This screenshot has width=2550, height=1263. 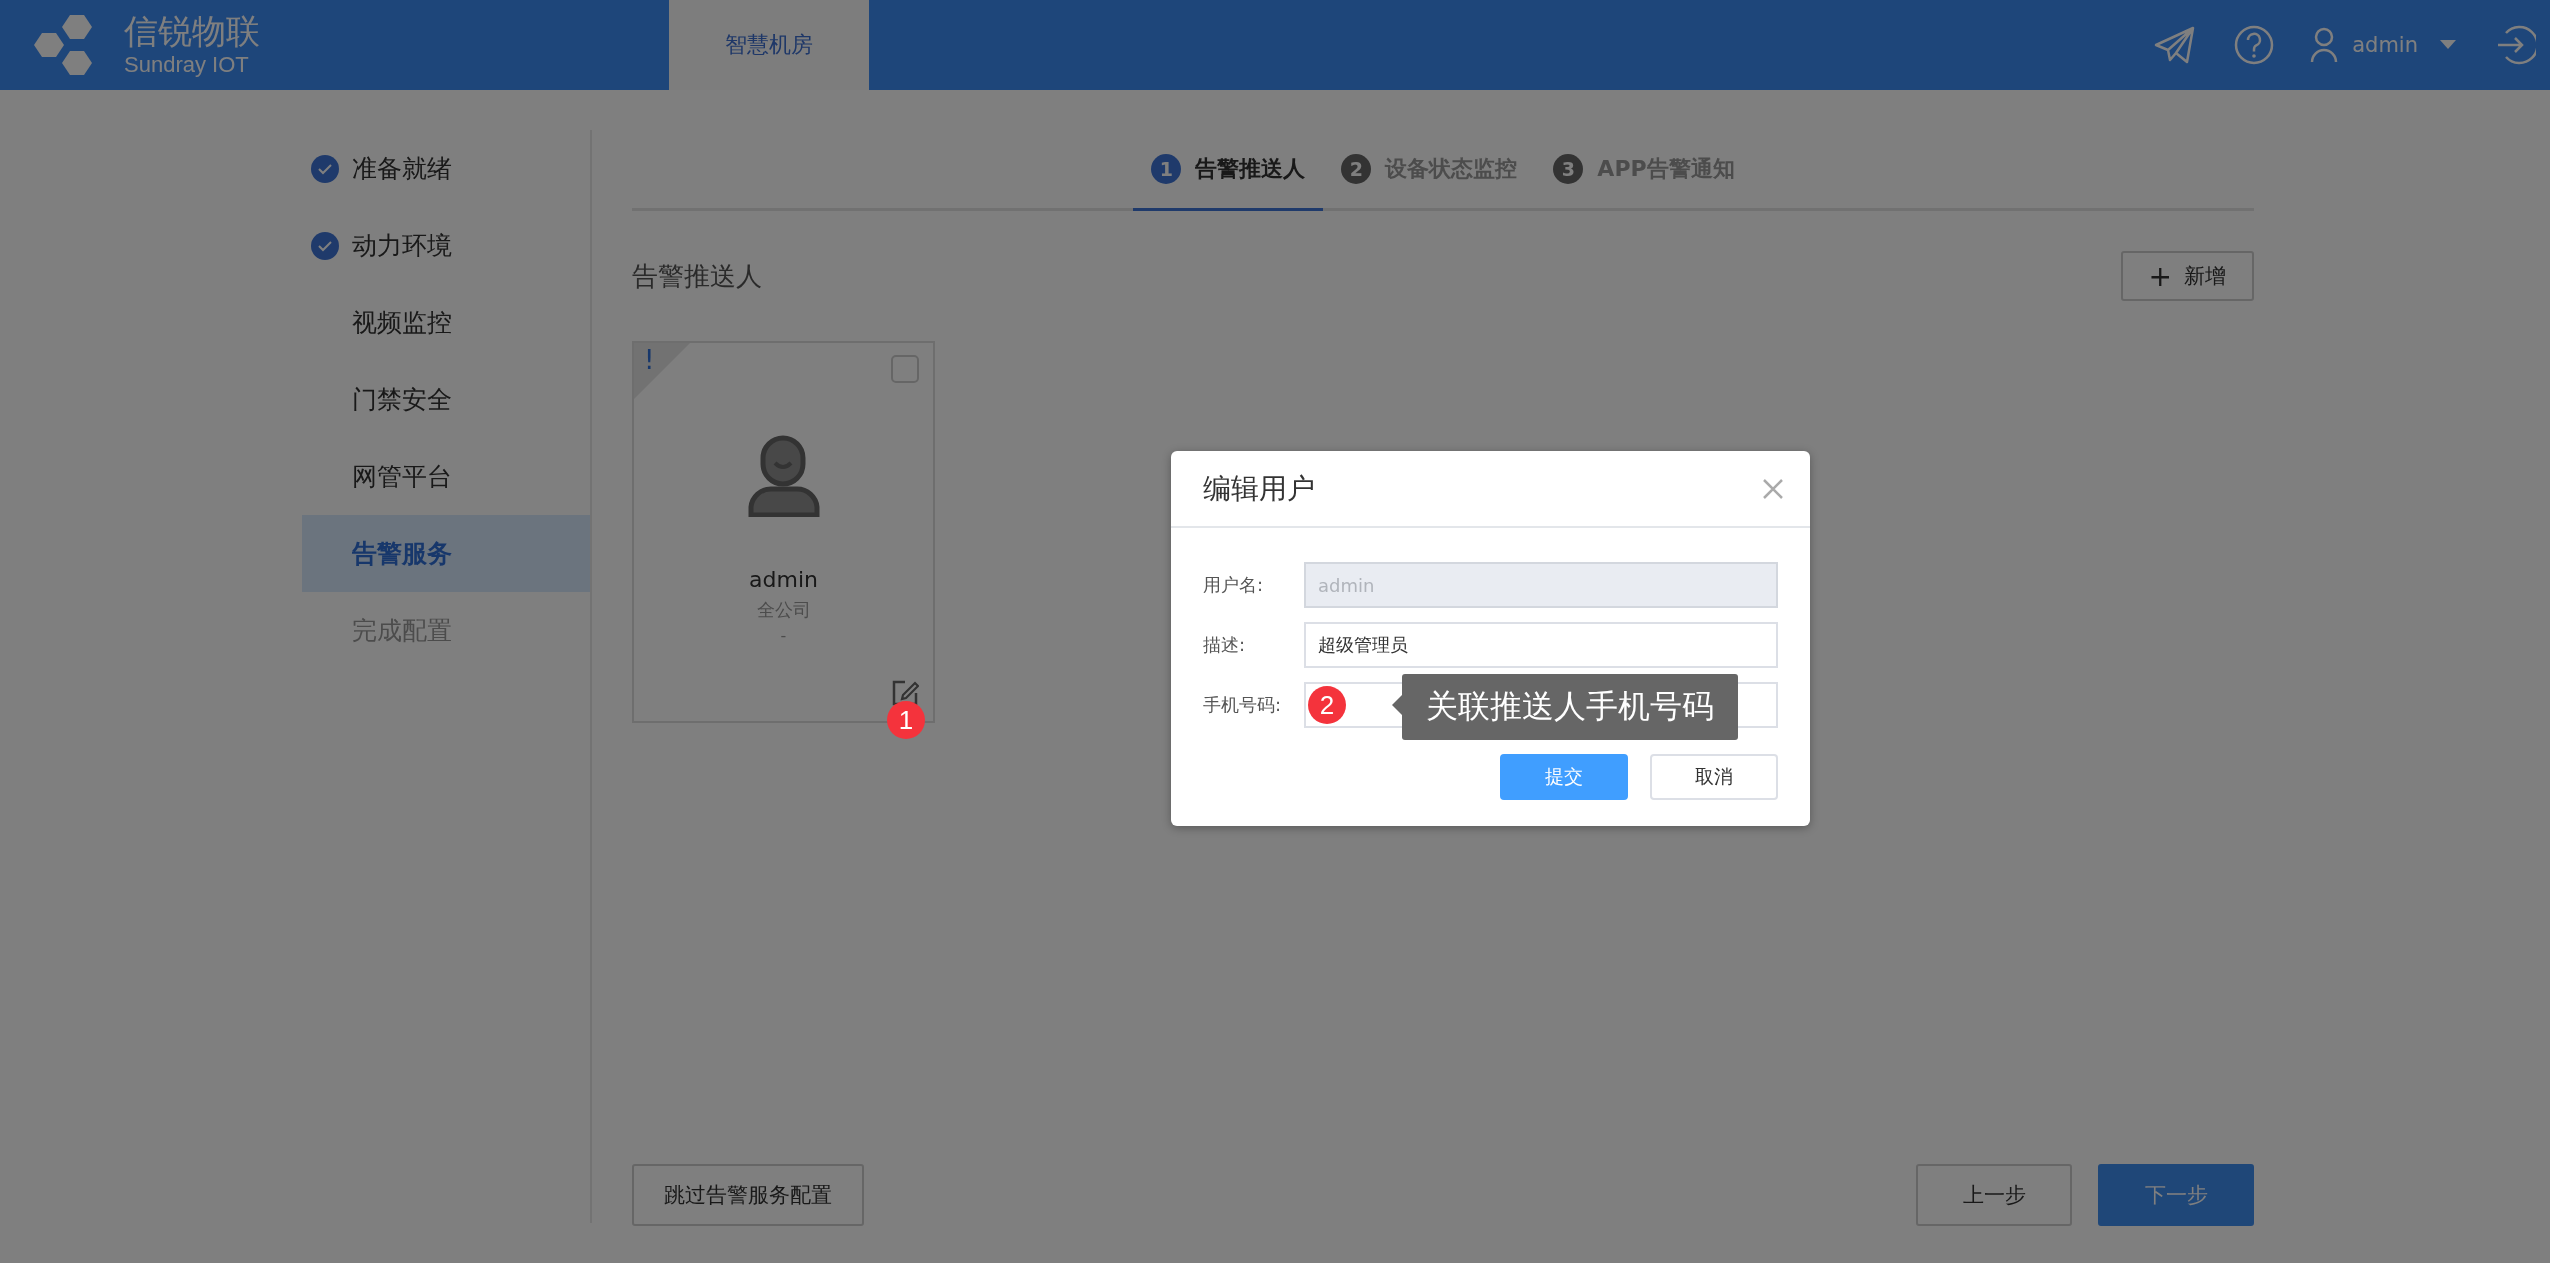 I want to click on sidebar-item: 门禁安全, so click(x=446, y=399).